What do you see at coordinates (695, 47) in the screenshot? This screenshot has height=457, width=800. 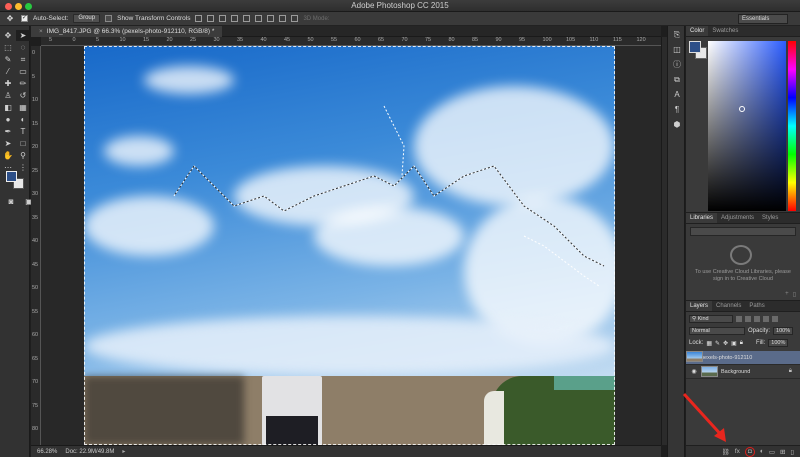 I see `panel-foreground-swatch` at bounding box center [695, 47].